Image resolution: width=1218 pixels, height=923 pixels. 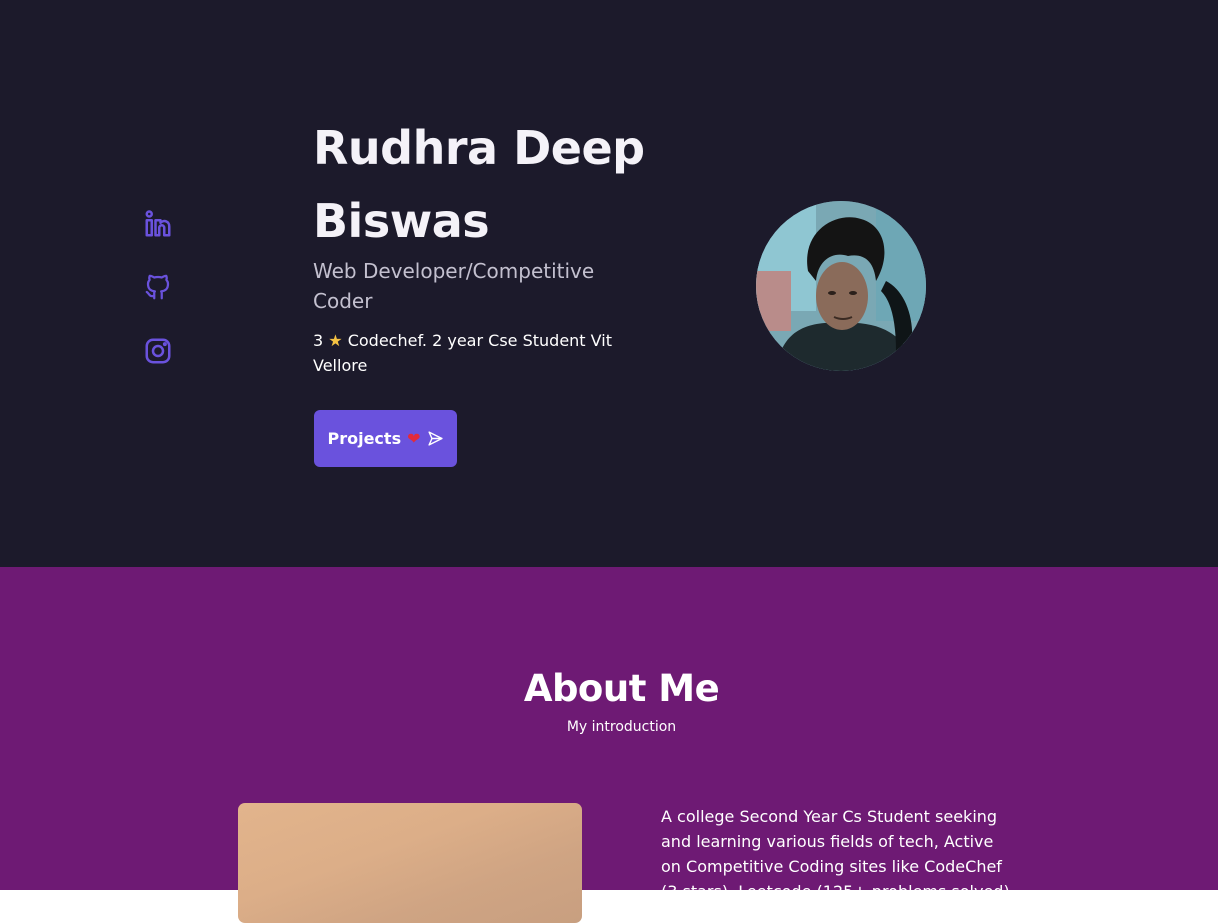 What do you see at coordinates (435, 438) in the screenshot?
I see `send-icon` at bounding box center [435, 438].